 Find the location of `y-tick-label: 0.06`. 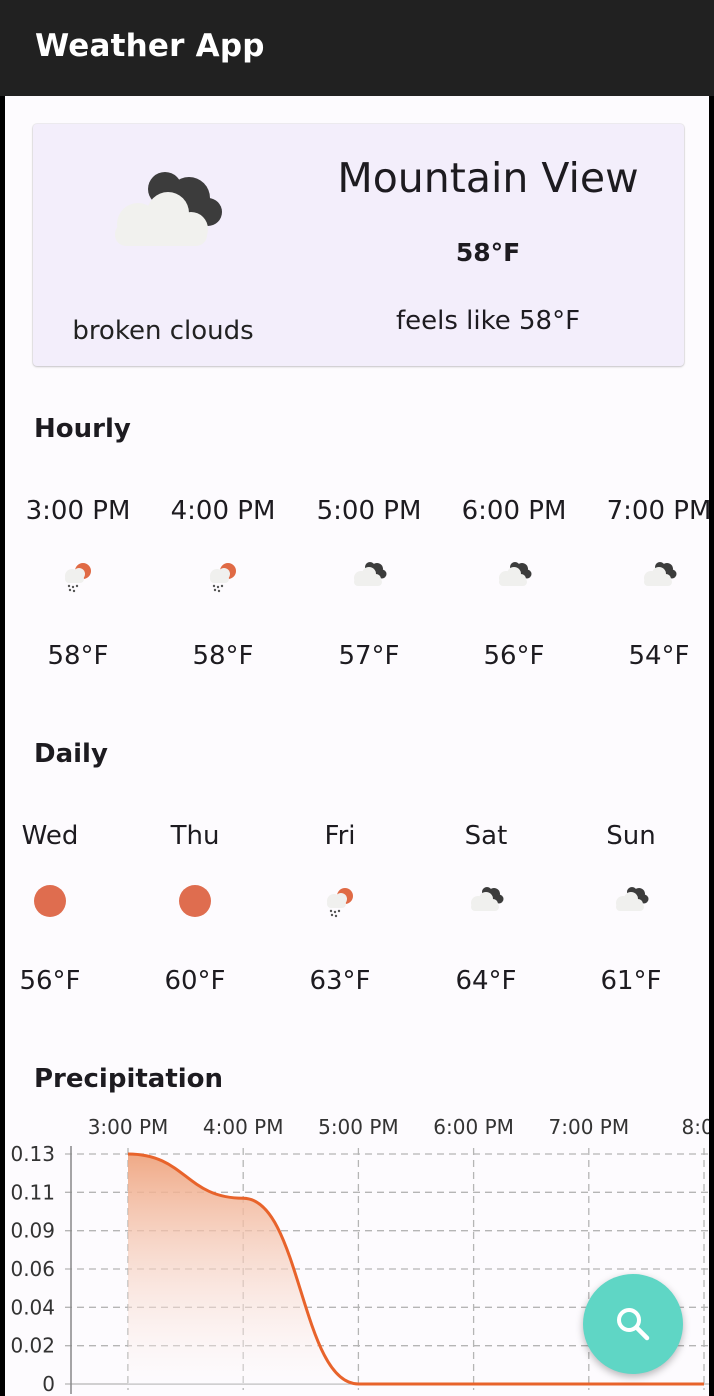

y-tick-label: 0.06 is located at coordinates (32, 1269).